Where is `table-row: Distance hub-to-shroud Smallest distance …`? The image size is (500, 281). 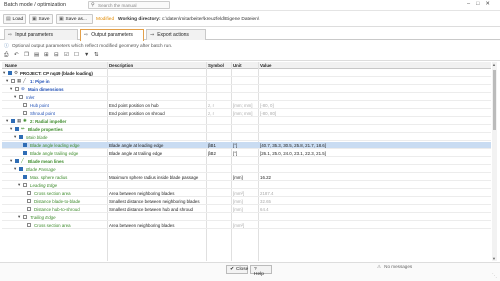
table-row: Distance hub-to-shroud Smallest distance … is located at coordinates (246, 209).